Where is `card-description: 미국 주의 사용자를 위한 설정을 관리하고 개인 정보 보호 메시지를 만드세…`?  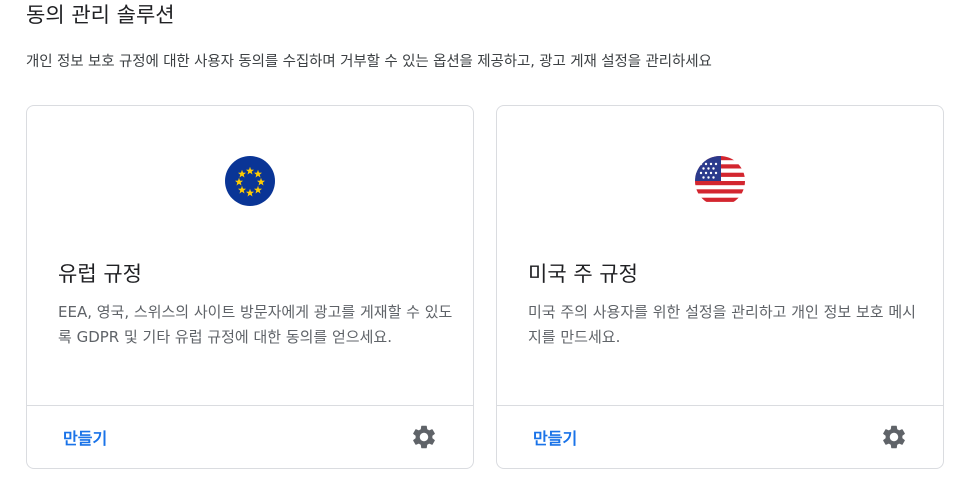
card-description: 미국 주의 사용자를 위한 설정을 관리하고 개인 정보 보호 메시지를 만드세… is located at coordinates (722, 324).